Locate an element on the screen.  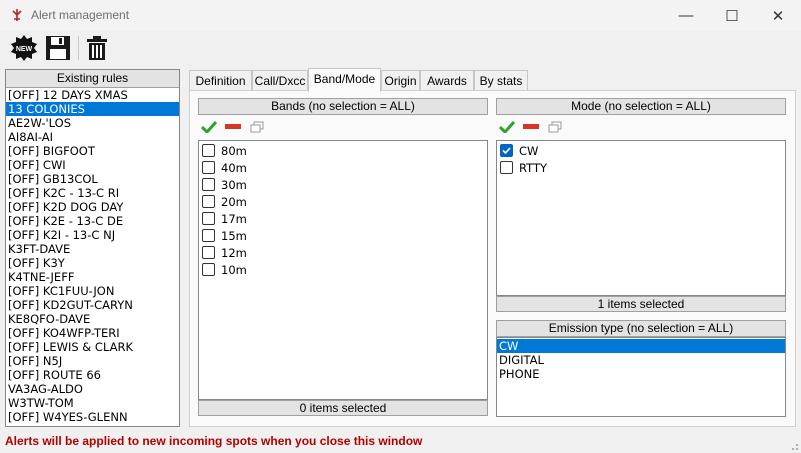
maximize-icon: ☐ is located at coordinates (732, 16).